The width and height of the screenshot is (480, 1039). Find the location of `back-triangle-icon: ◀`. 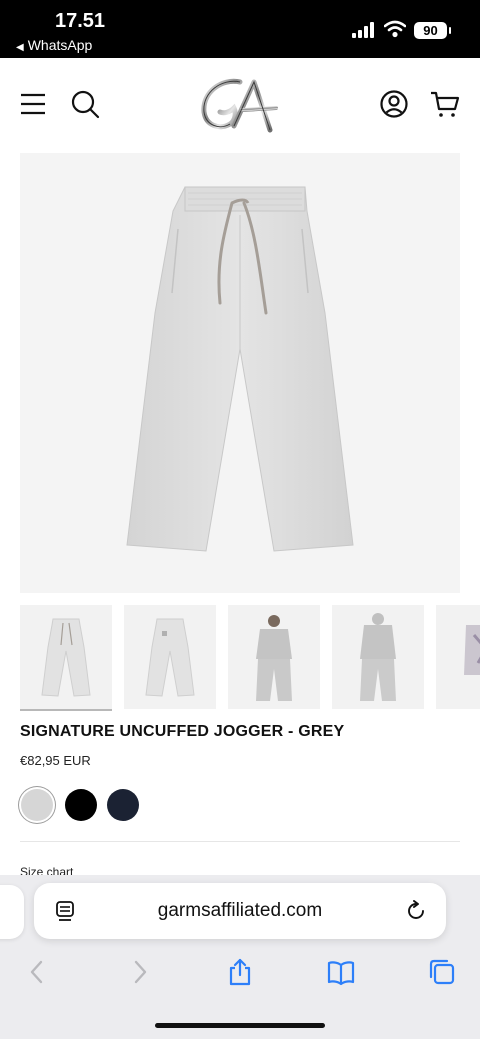

back-triangle-icon: ◀ is located at coordinates (20, 47).